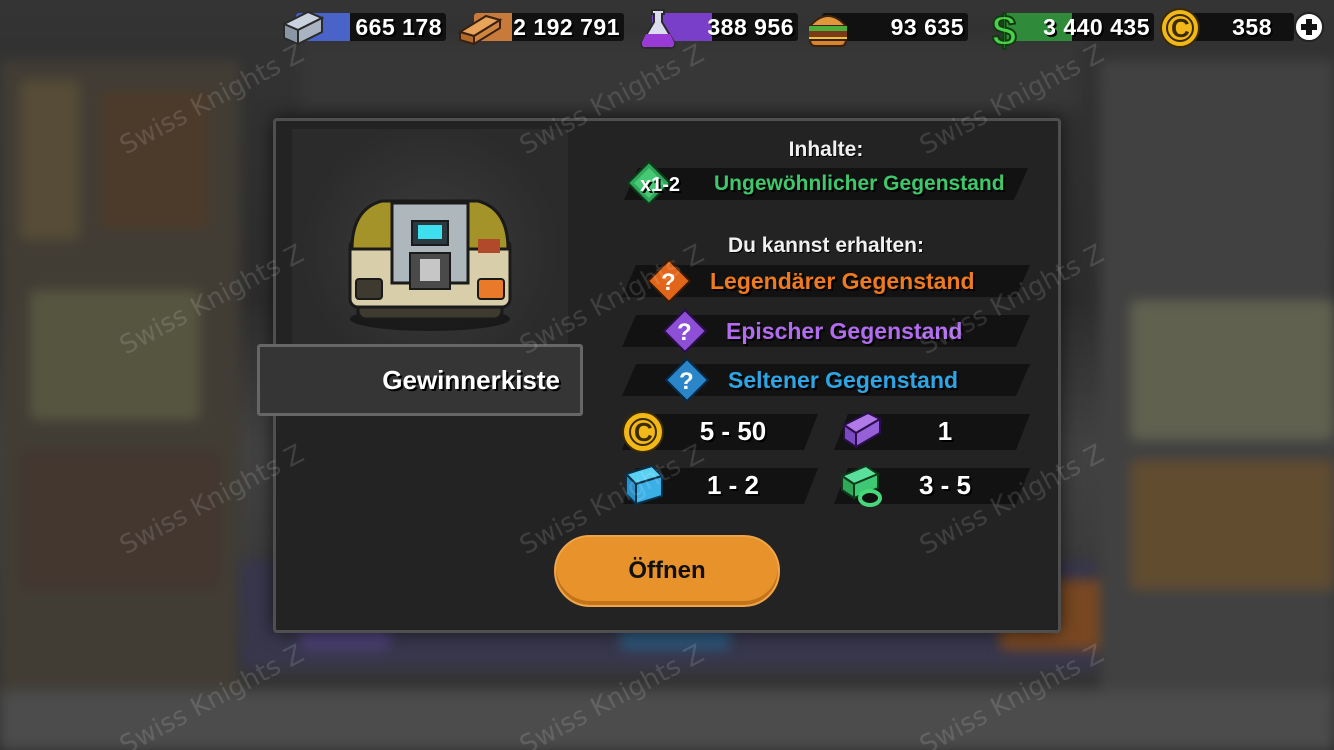  I want to click on reward-coin-icon: C, so click(643, 432).